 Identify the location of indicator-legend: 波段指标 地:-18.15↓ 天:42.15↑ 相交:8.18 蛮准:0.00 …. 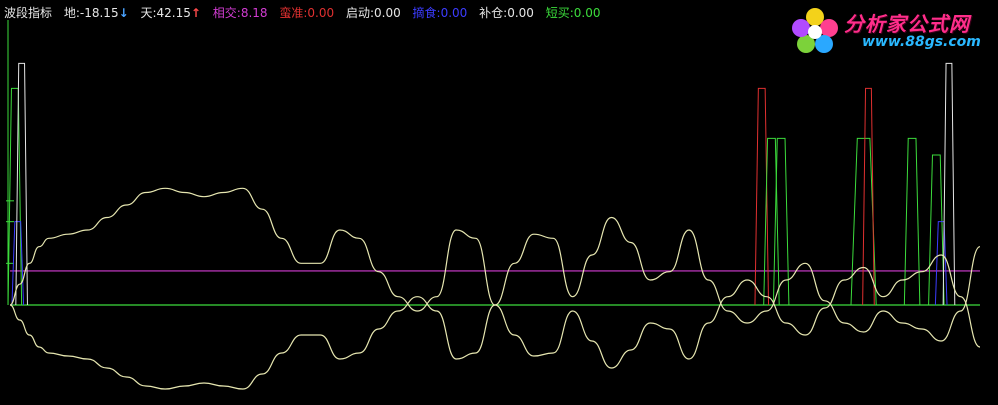
(302, 13).